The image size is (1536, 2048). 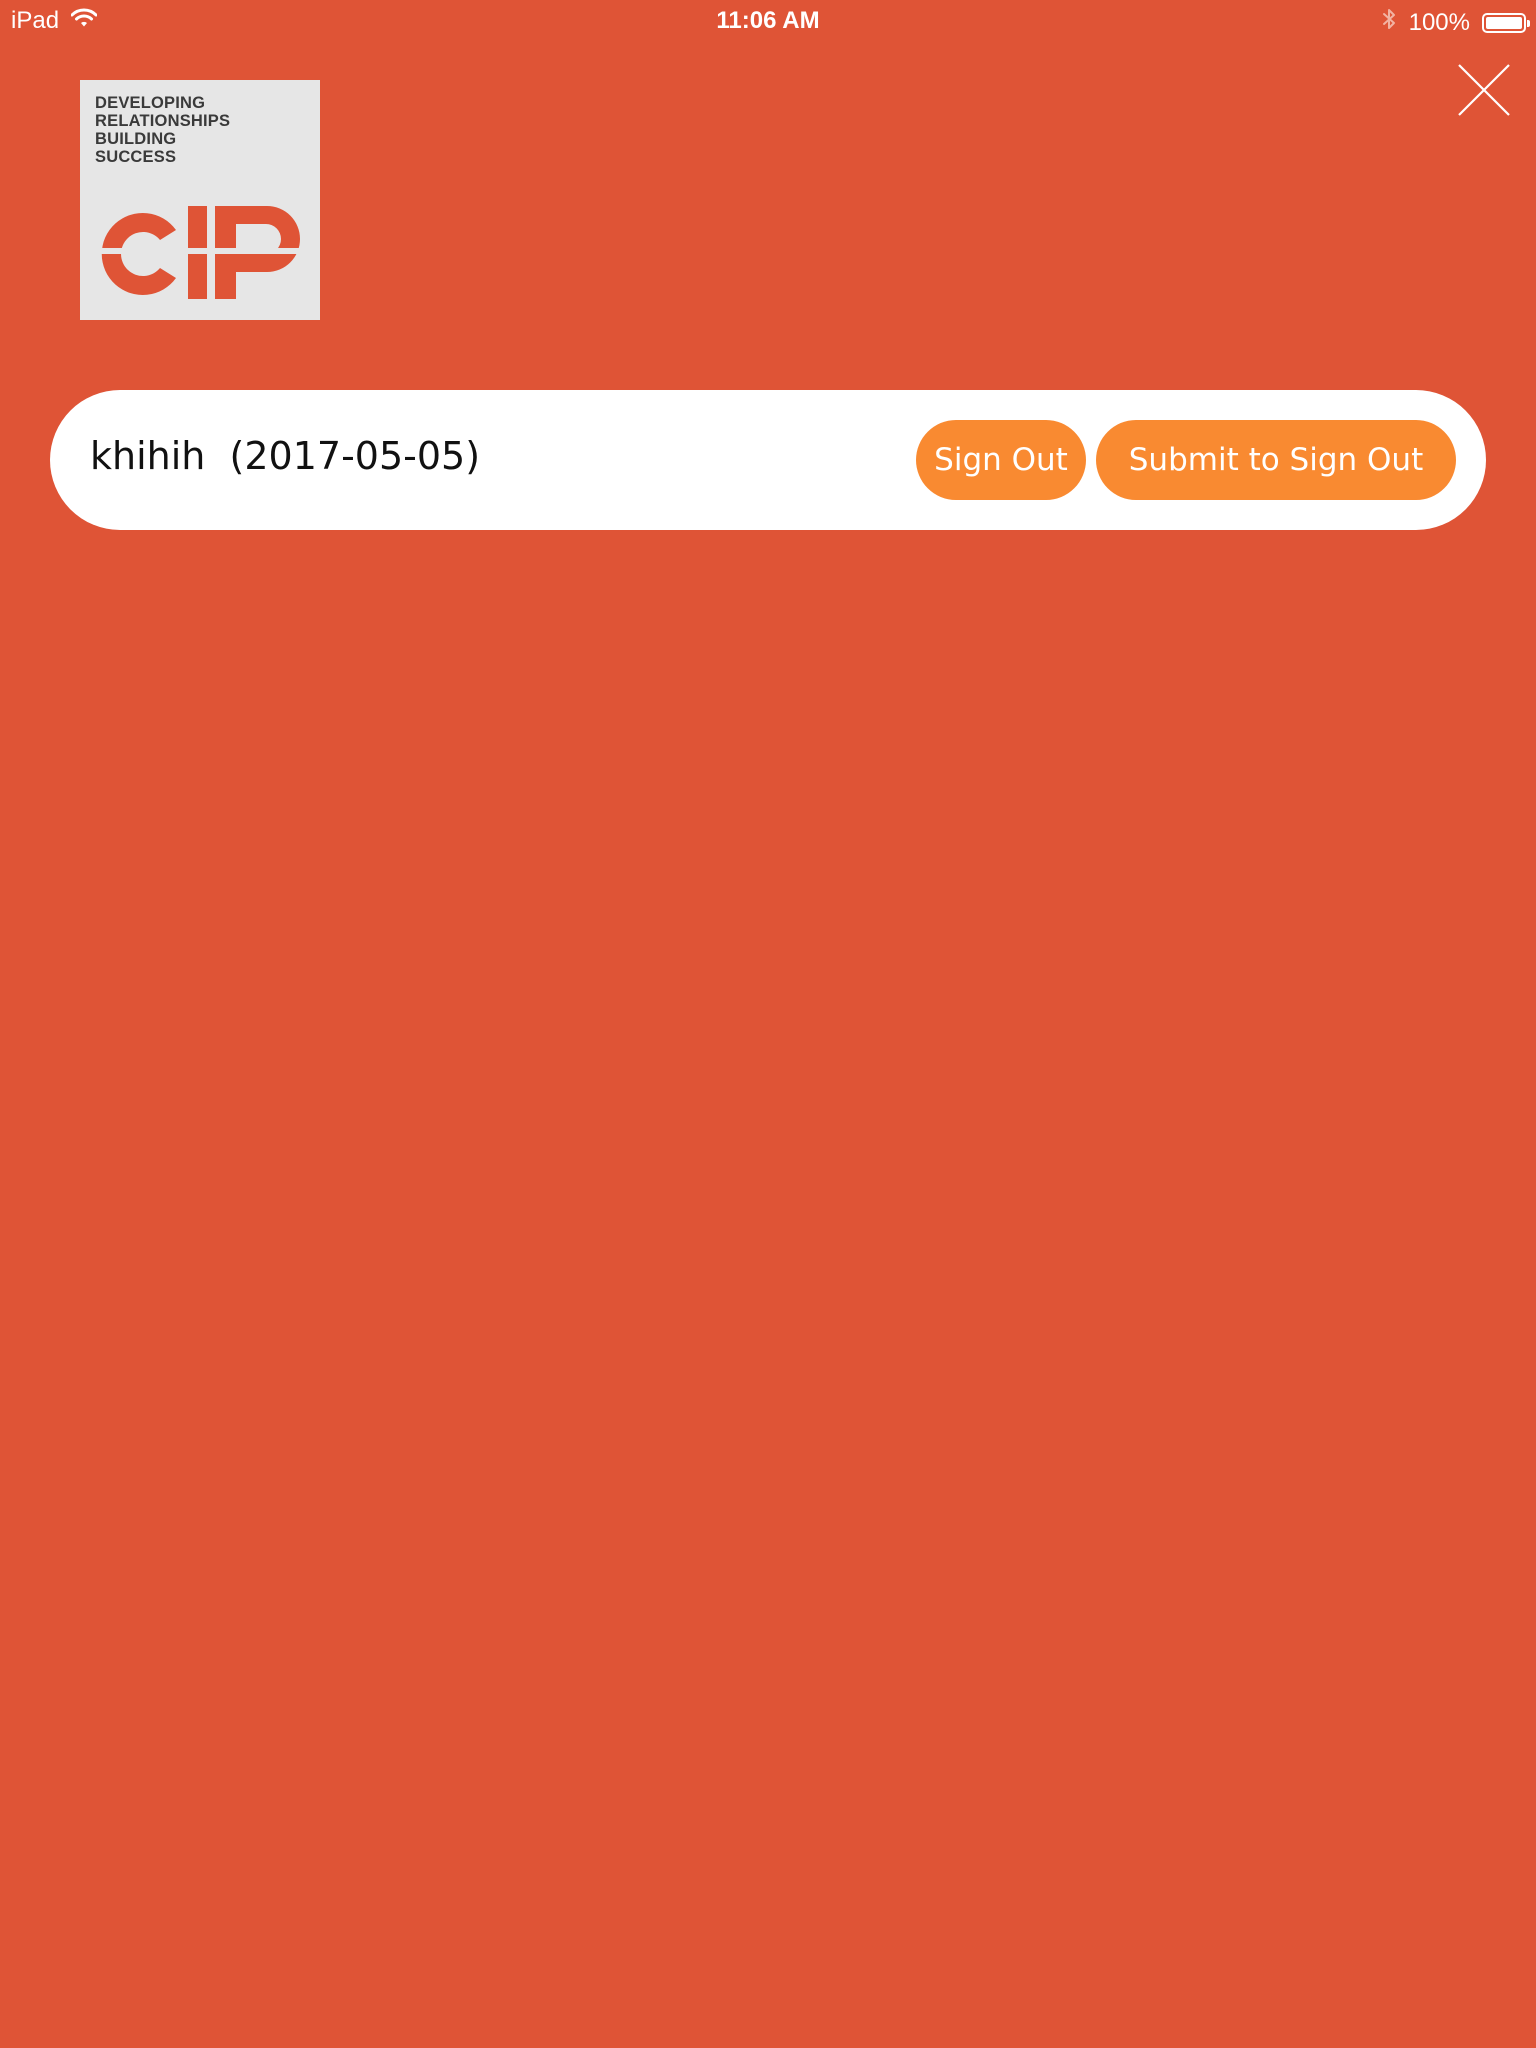 I want to click on status-right: 100%, so click(x=1455, y=22).